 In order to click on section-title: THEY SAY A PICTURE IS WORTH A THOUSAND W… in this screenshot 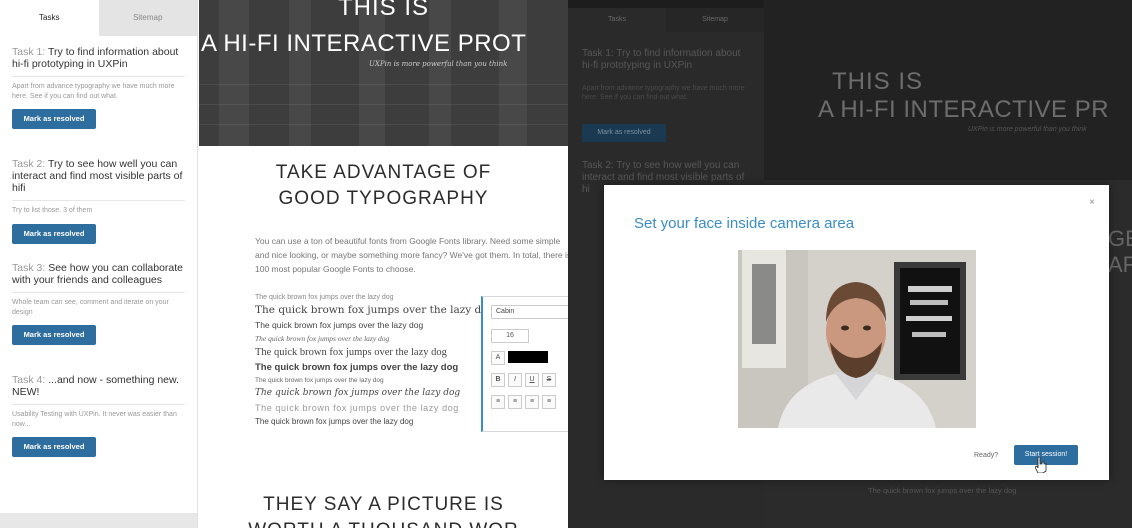, I will do `click(383, 510)`.